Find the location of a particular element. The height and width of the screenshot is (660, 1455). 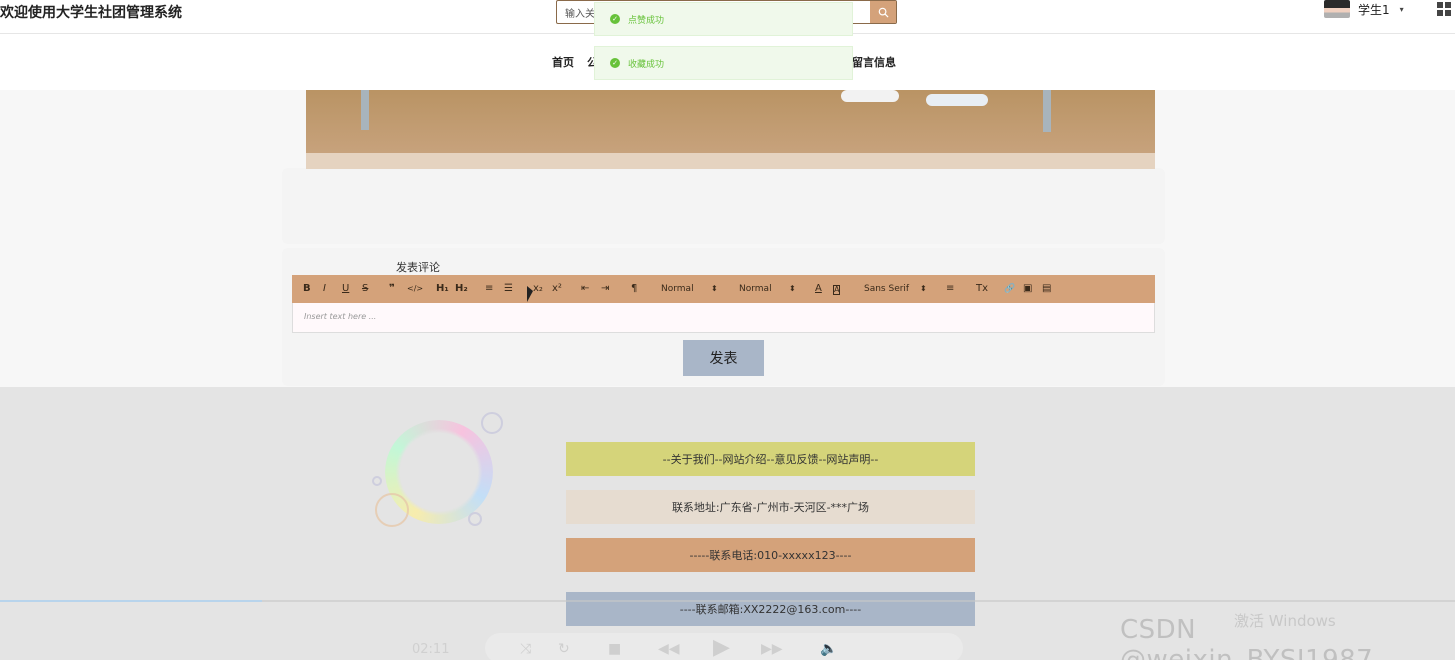

user-name: 学生1 is located at coordinates (1374, 9).